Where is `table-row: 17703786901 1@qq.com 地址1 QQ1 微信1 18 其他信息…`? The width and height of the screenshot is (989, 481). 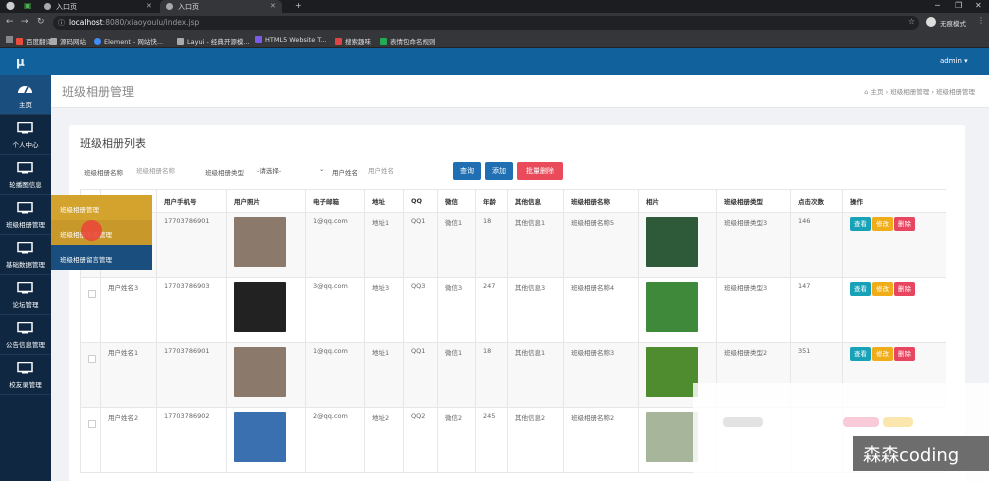 table-row: 17703786901 1@qq.com 地址1 QQ1 微信1 18 其他信息… is located at coordinates (513, 245).